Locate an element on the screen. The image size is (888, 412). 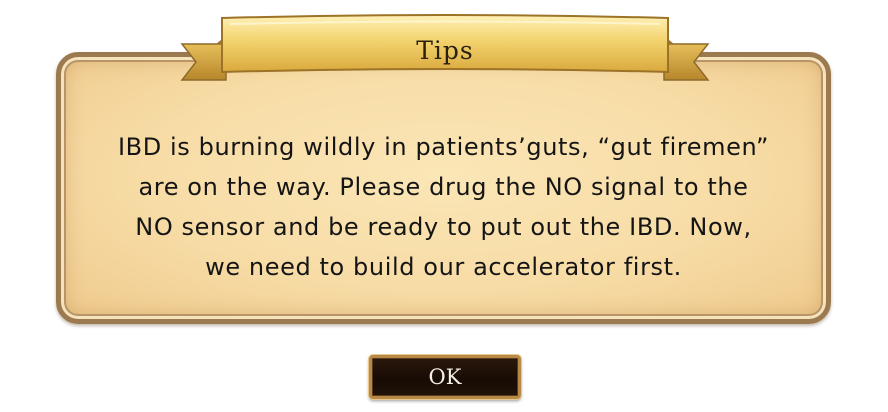
title-ribbon: Tips is located at coordinates (445, 49).